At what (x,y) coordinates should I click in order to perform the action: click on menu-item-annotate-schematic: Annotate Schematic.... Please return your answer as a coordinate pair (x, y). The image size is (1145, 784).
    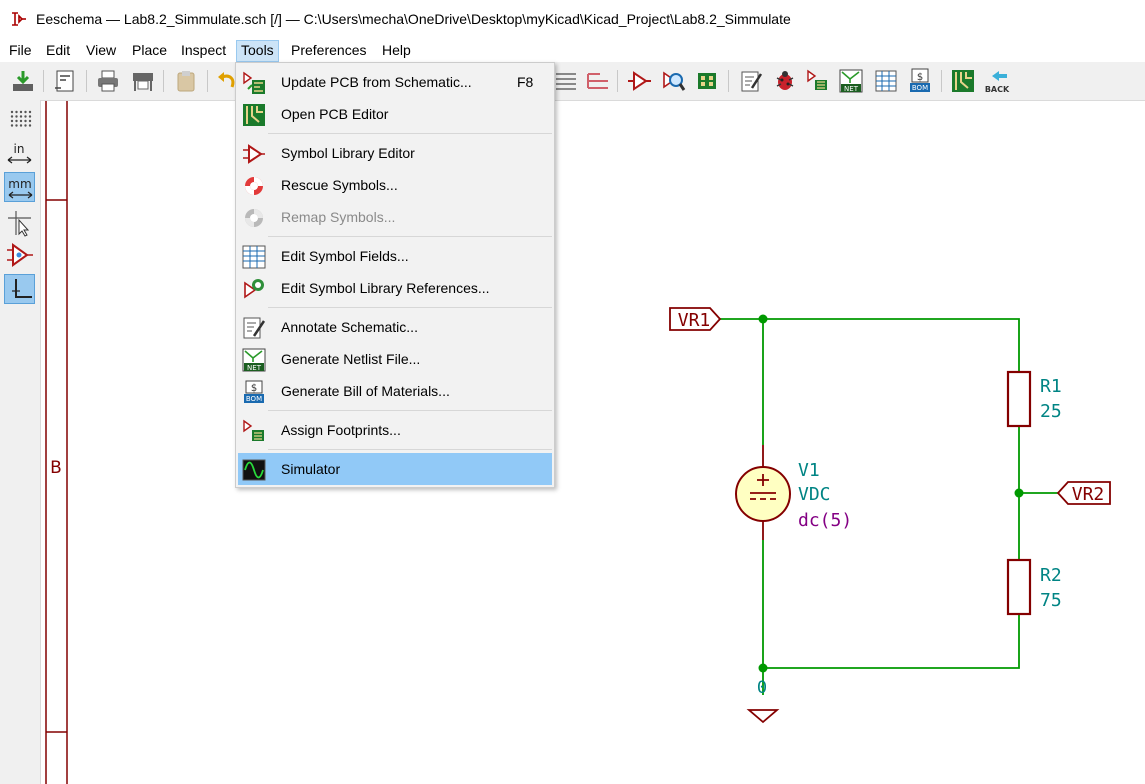
    Looking at the image, I should click on (395, 327).